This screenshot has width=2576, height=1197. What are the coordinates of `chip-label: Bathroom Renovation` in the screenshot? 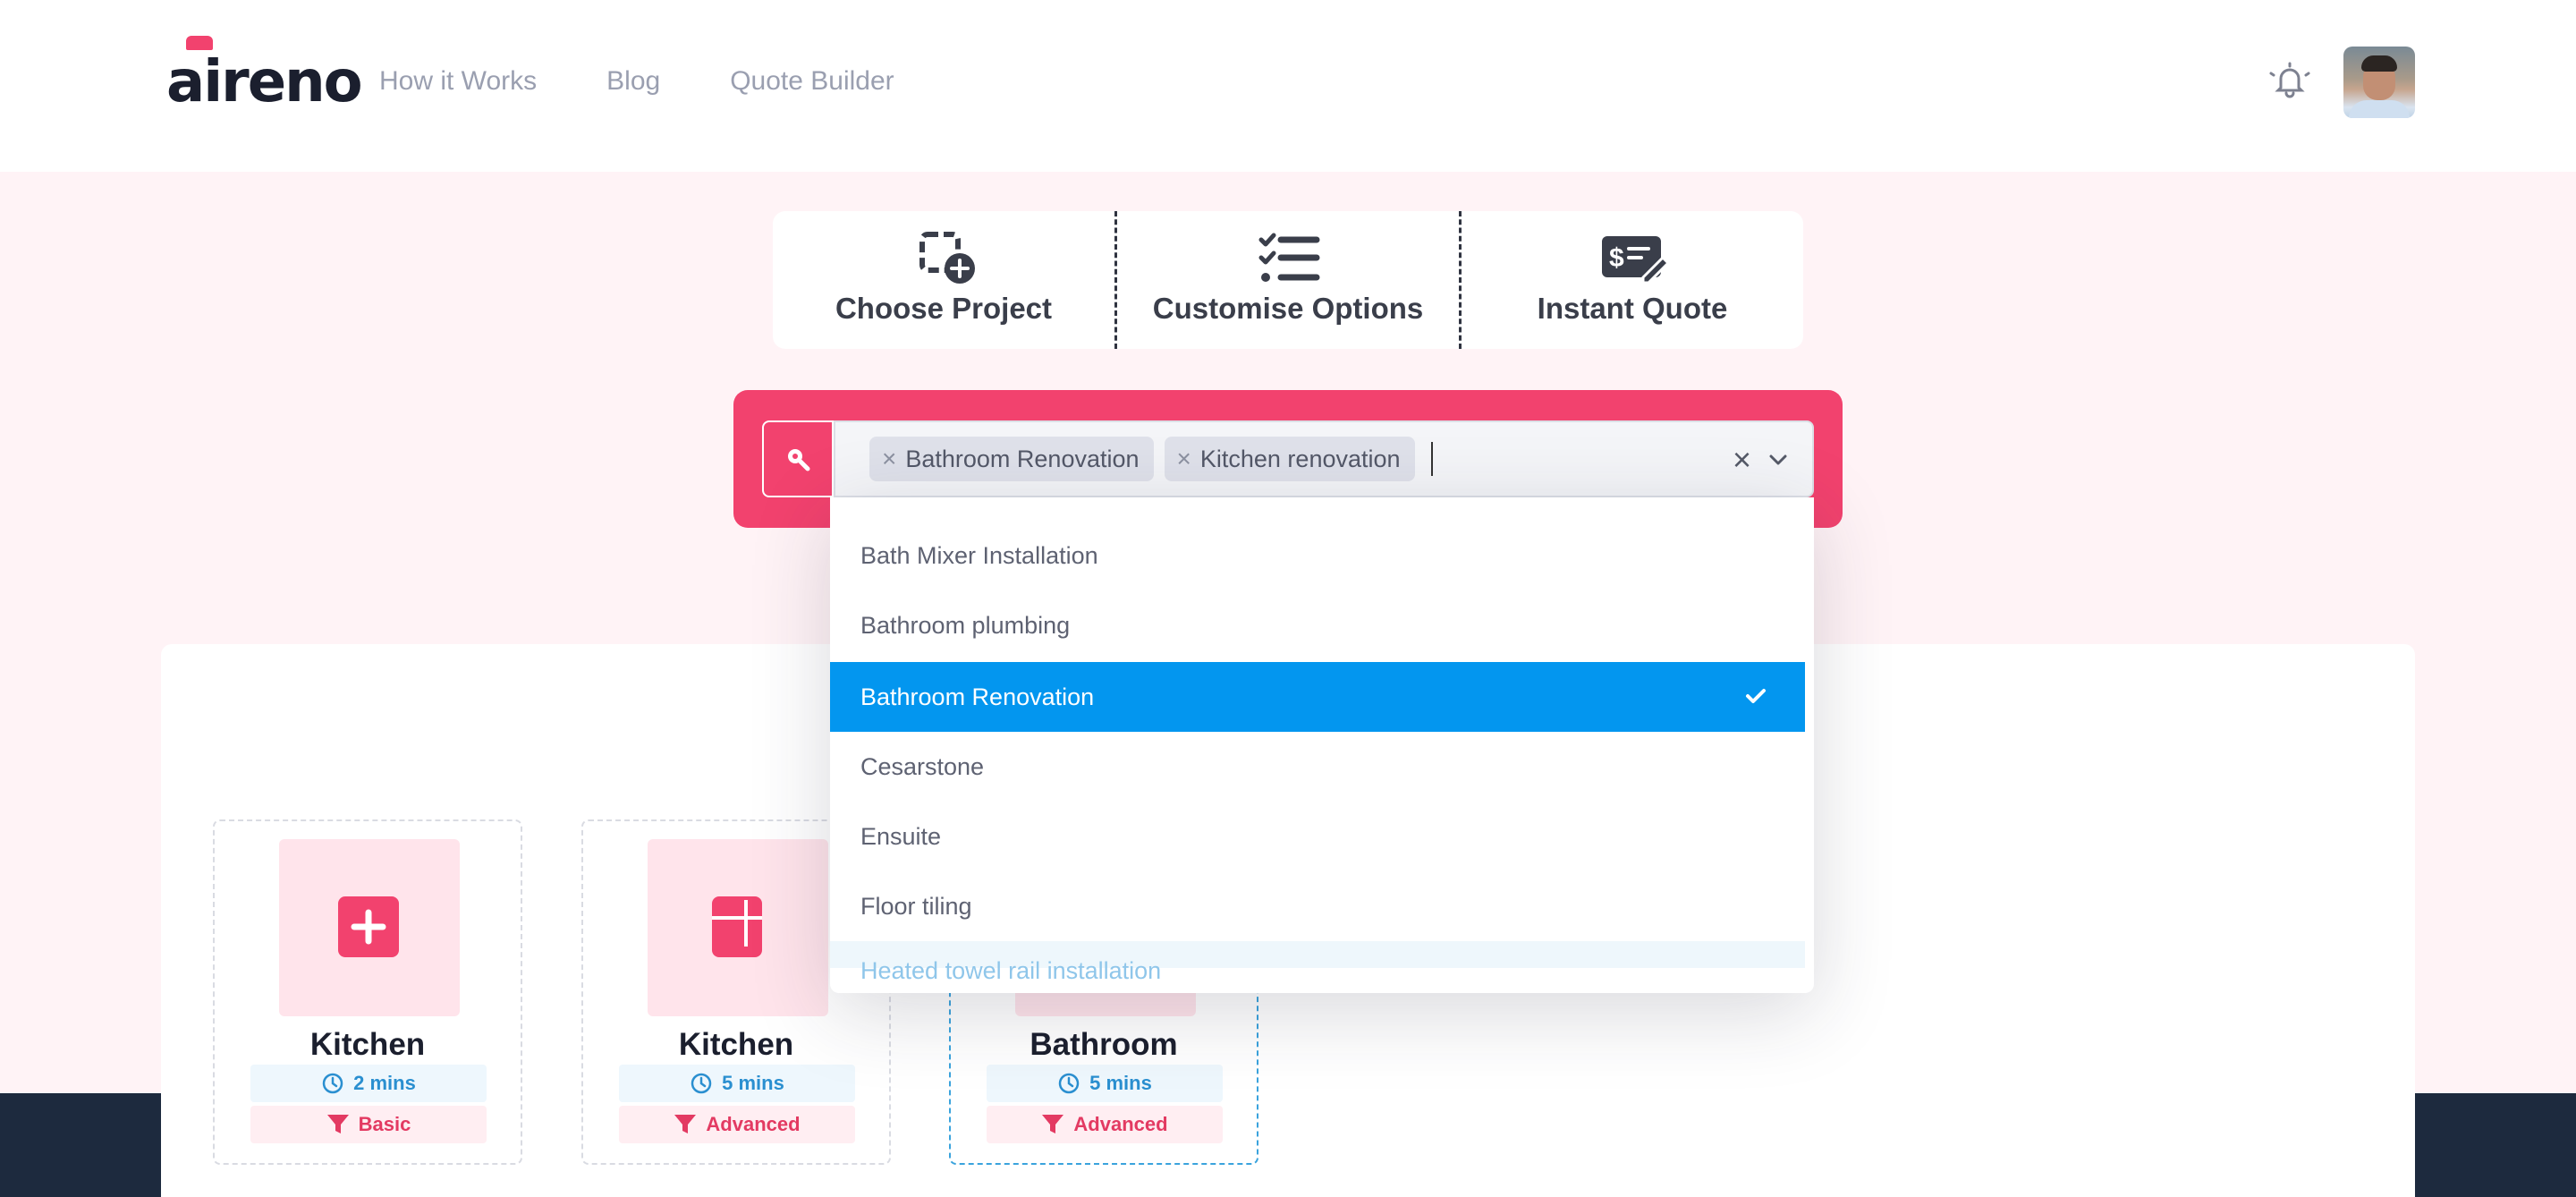 It's located at (1022, 458).